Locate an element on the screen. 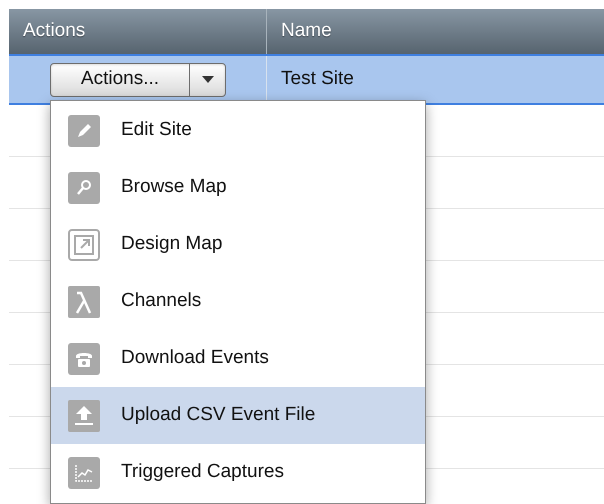  menu-item-label: Channels is located at coordinates (161, 301).